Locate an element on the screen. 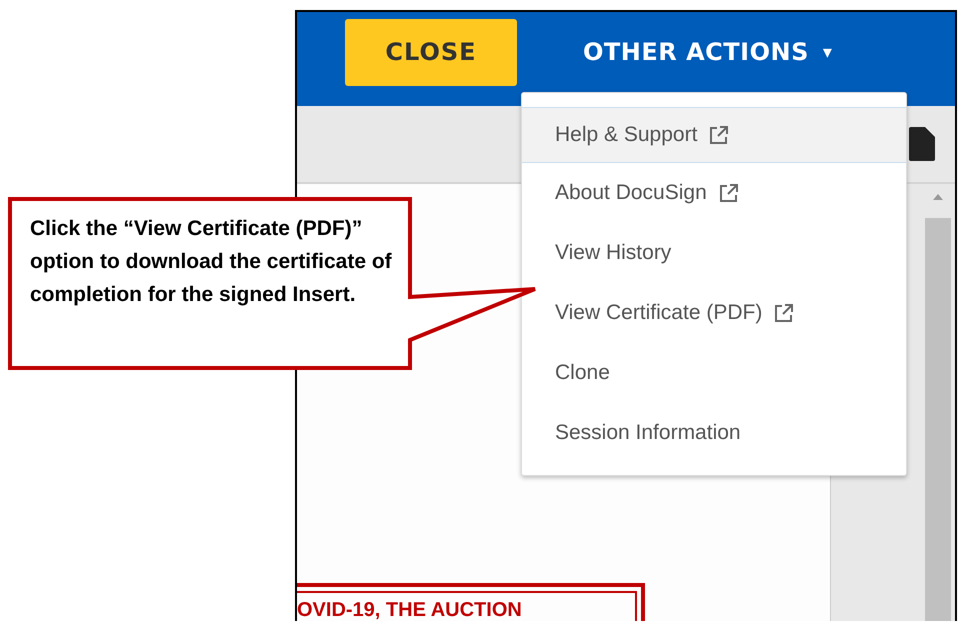 The width and height of the screenshot is (959, 623). other-actions-button: OTHER ACTIONS ▾ is located at coordinates (707, 52).